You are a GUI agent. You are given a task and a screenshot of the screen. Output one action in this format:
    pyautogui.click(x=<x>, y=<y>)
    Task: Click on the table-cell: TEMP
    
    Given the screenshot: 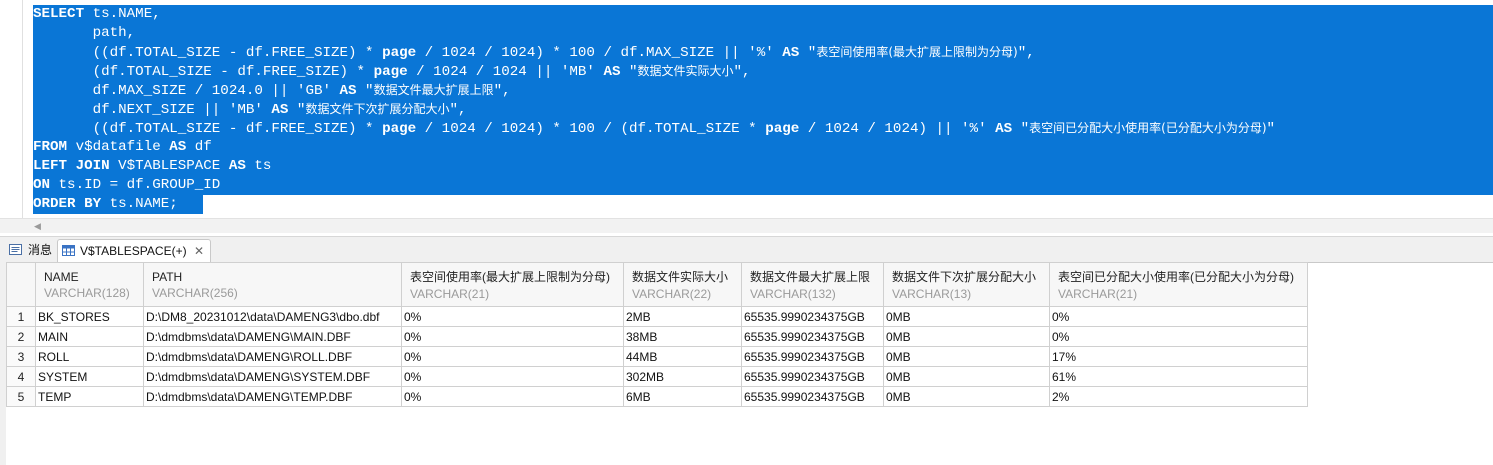 What is the action you would take?
    pyautogui.click(x=89, y=396)
    